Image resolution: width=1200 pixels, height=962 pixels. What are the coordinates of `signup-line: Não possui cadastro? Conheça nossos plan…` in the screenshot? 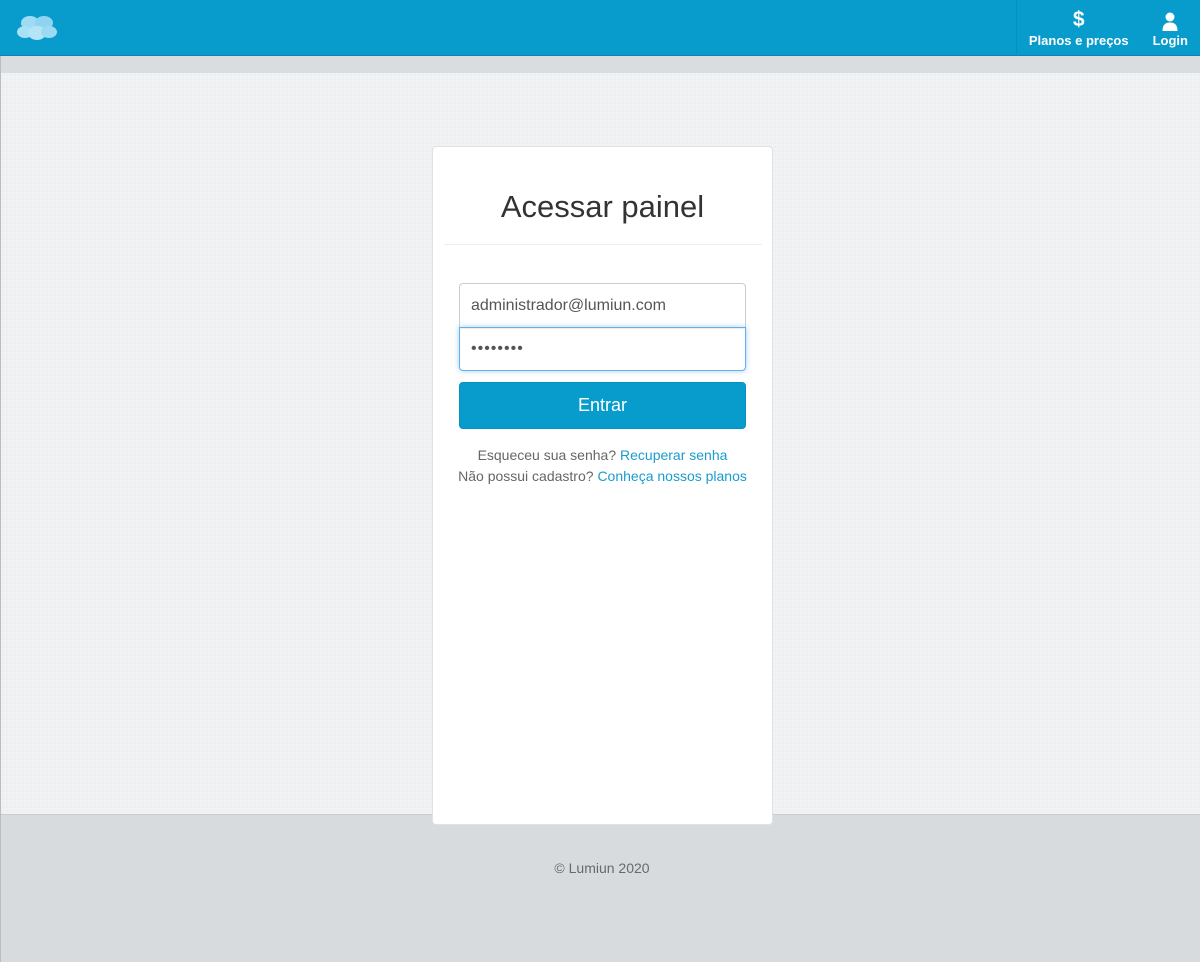 It's located at (602, 476).